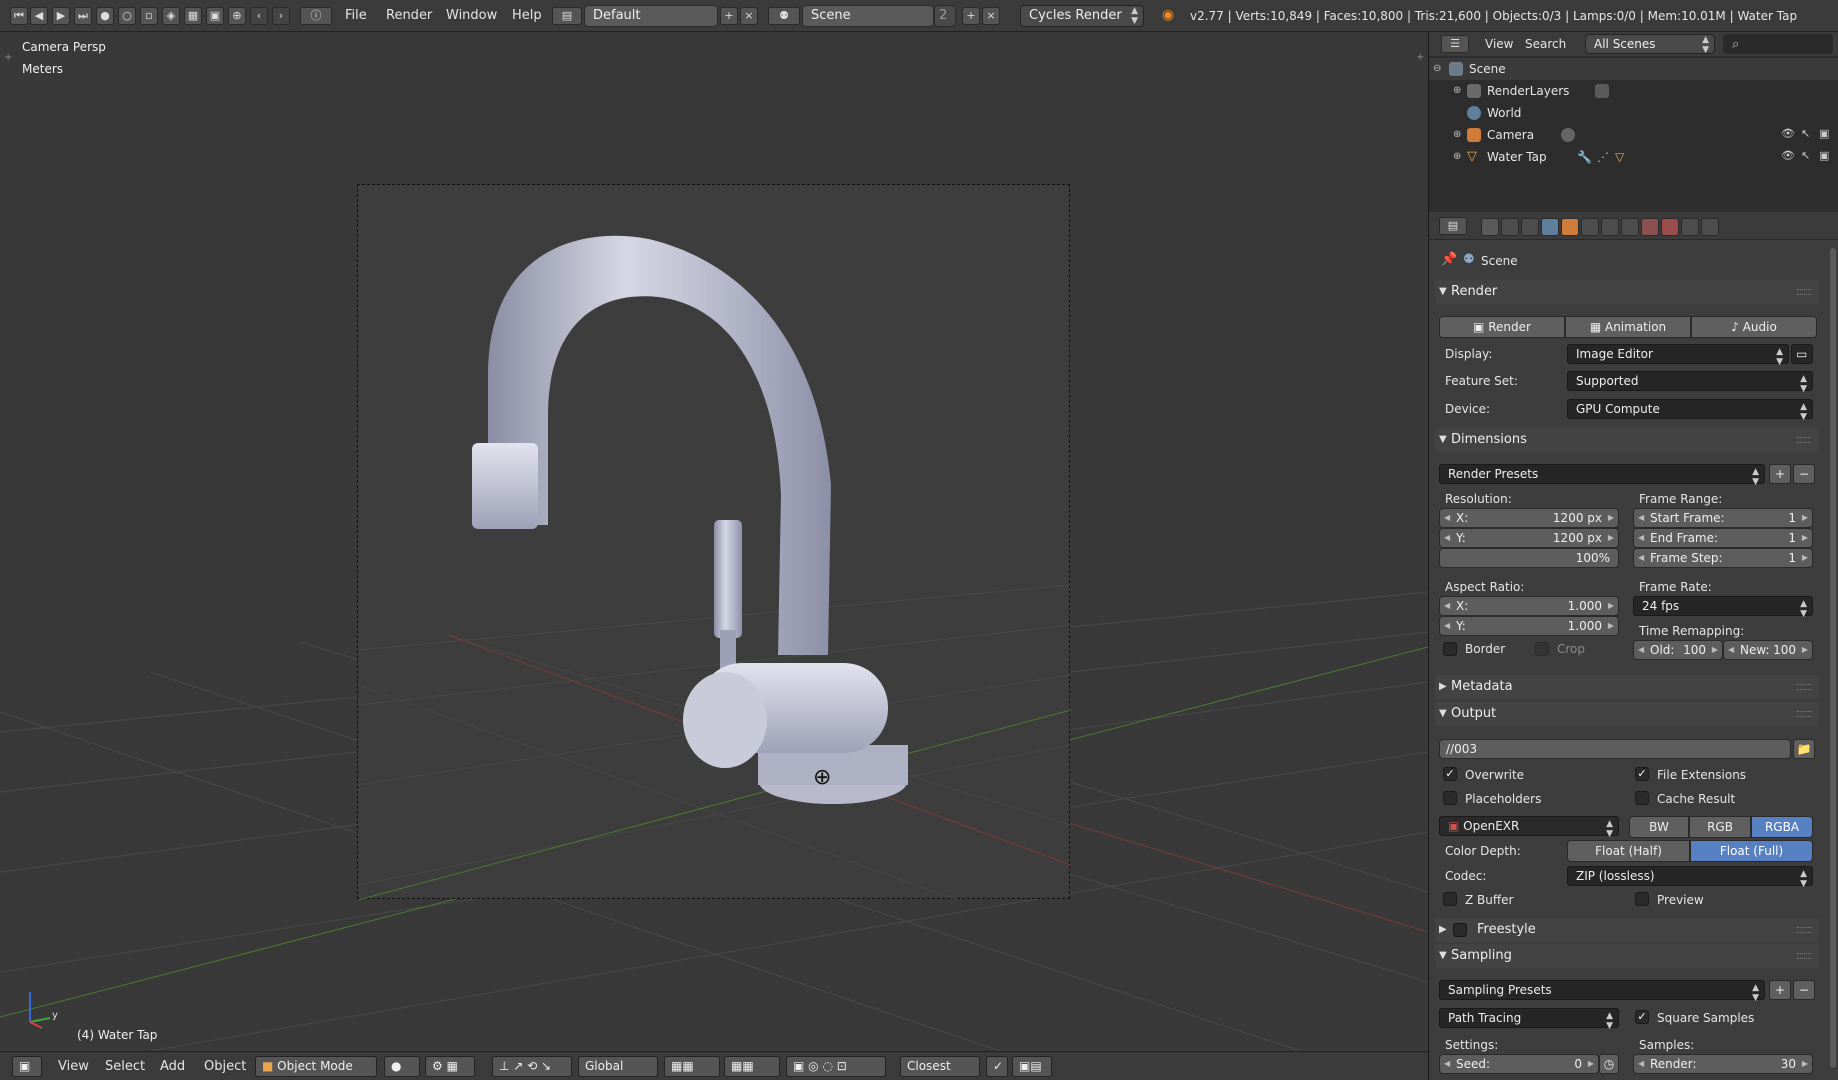 The width and height of the screenshot is (1838, 1080). Describe the element at coordinates (281, 16) in the screenshot. I see `next-icon: ›` at that location.